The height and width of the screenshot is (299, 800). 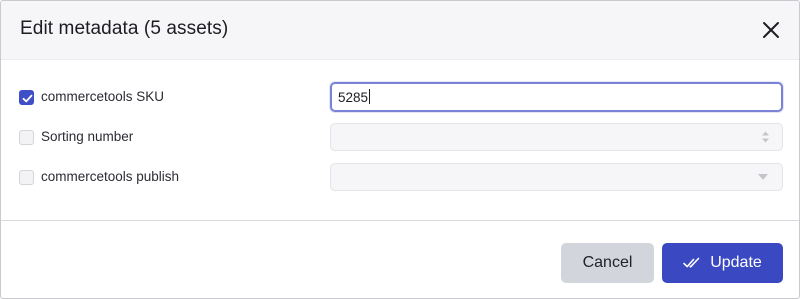 I want to click on sku-input: 5285, so click(x=556, y=97).